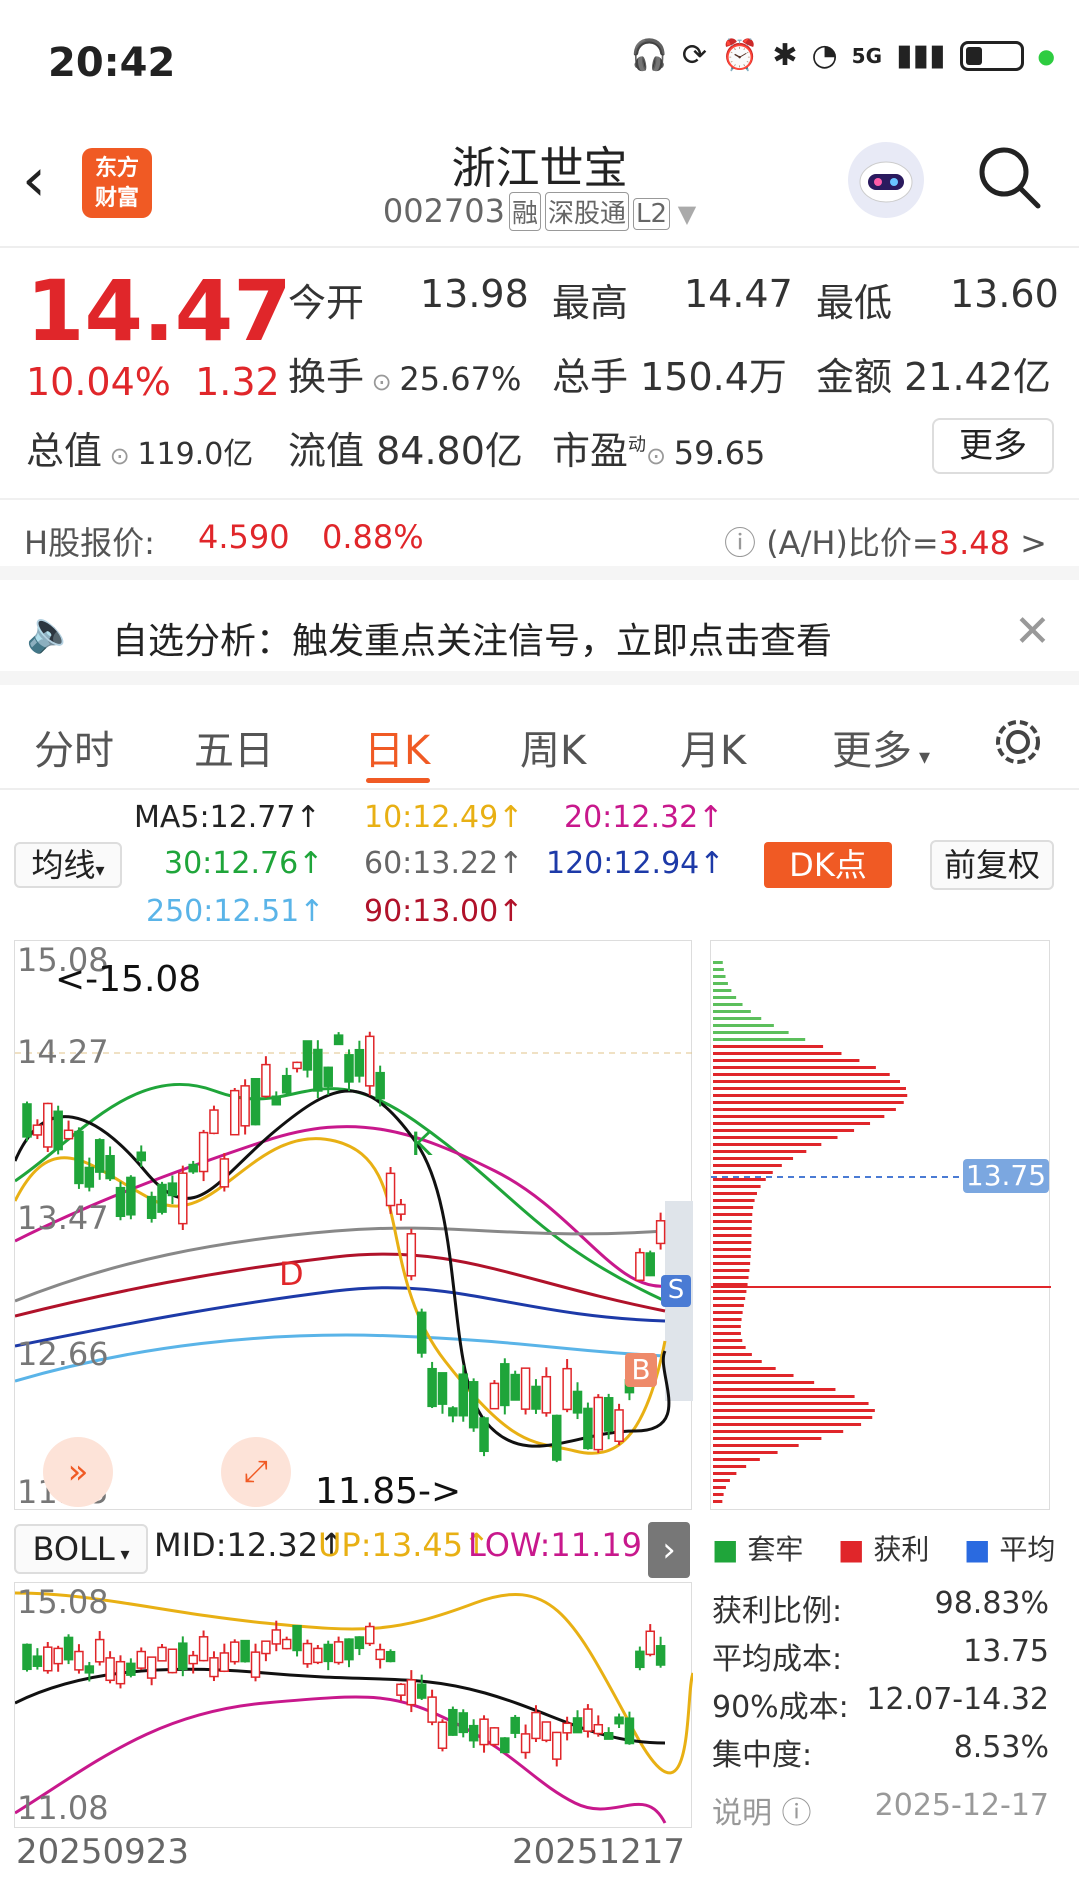  What do you see at coordinates (824, 55) in the screenshot?
I see `wifi-icon: ◔` at bounding box center [824, 55].